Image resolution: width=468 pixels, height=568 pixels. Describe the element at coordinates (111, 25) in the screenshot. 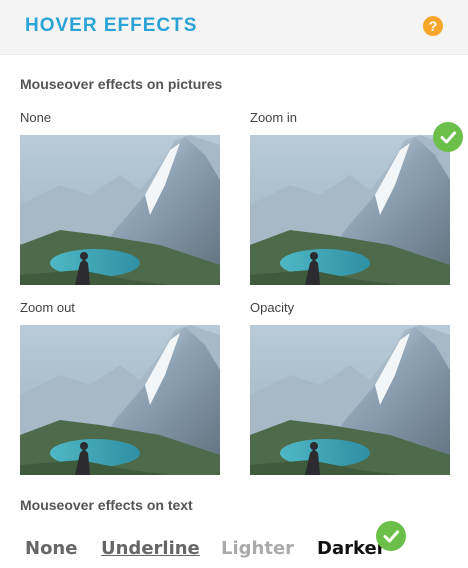

I see `page-title: HOVER EFFECTS` at that location.